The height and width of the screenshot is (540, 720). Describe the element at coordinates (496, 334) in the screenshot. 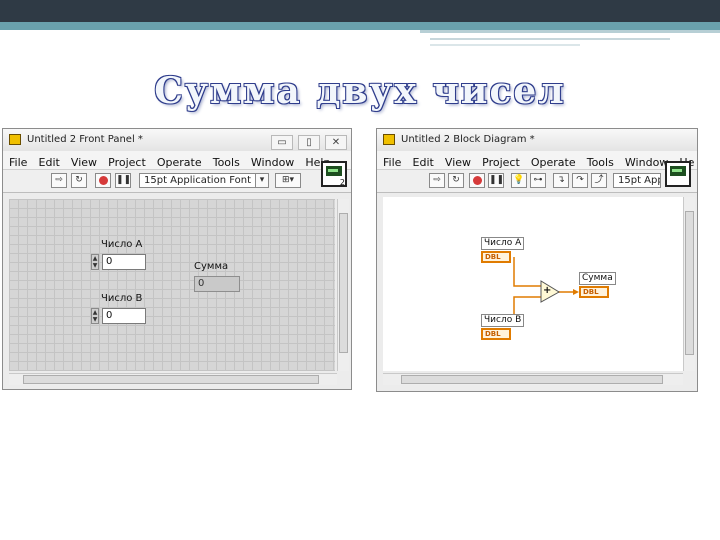

I see `number-b-terminal: DBL` at that location.